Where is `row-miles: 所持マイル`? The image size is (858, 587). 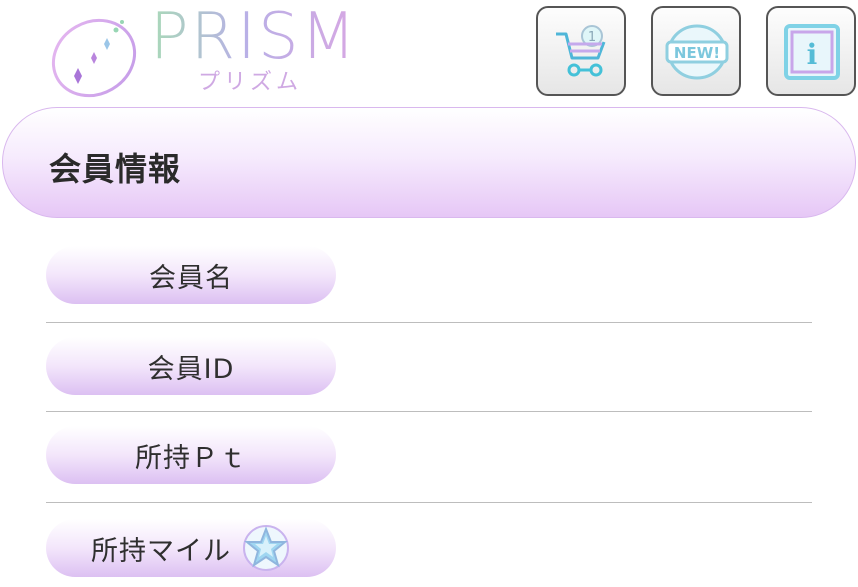 row-miles: 所持マイル is located at coordinates (429, 546).